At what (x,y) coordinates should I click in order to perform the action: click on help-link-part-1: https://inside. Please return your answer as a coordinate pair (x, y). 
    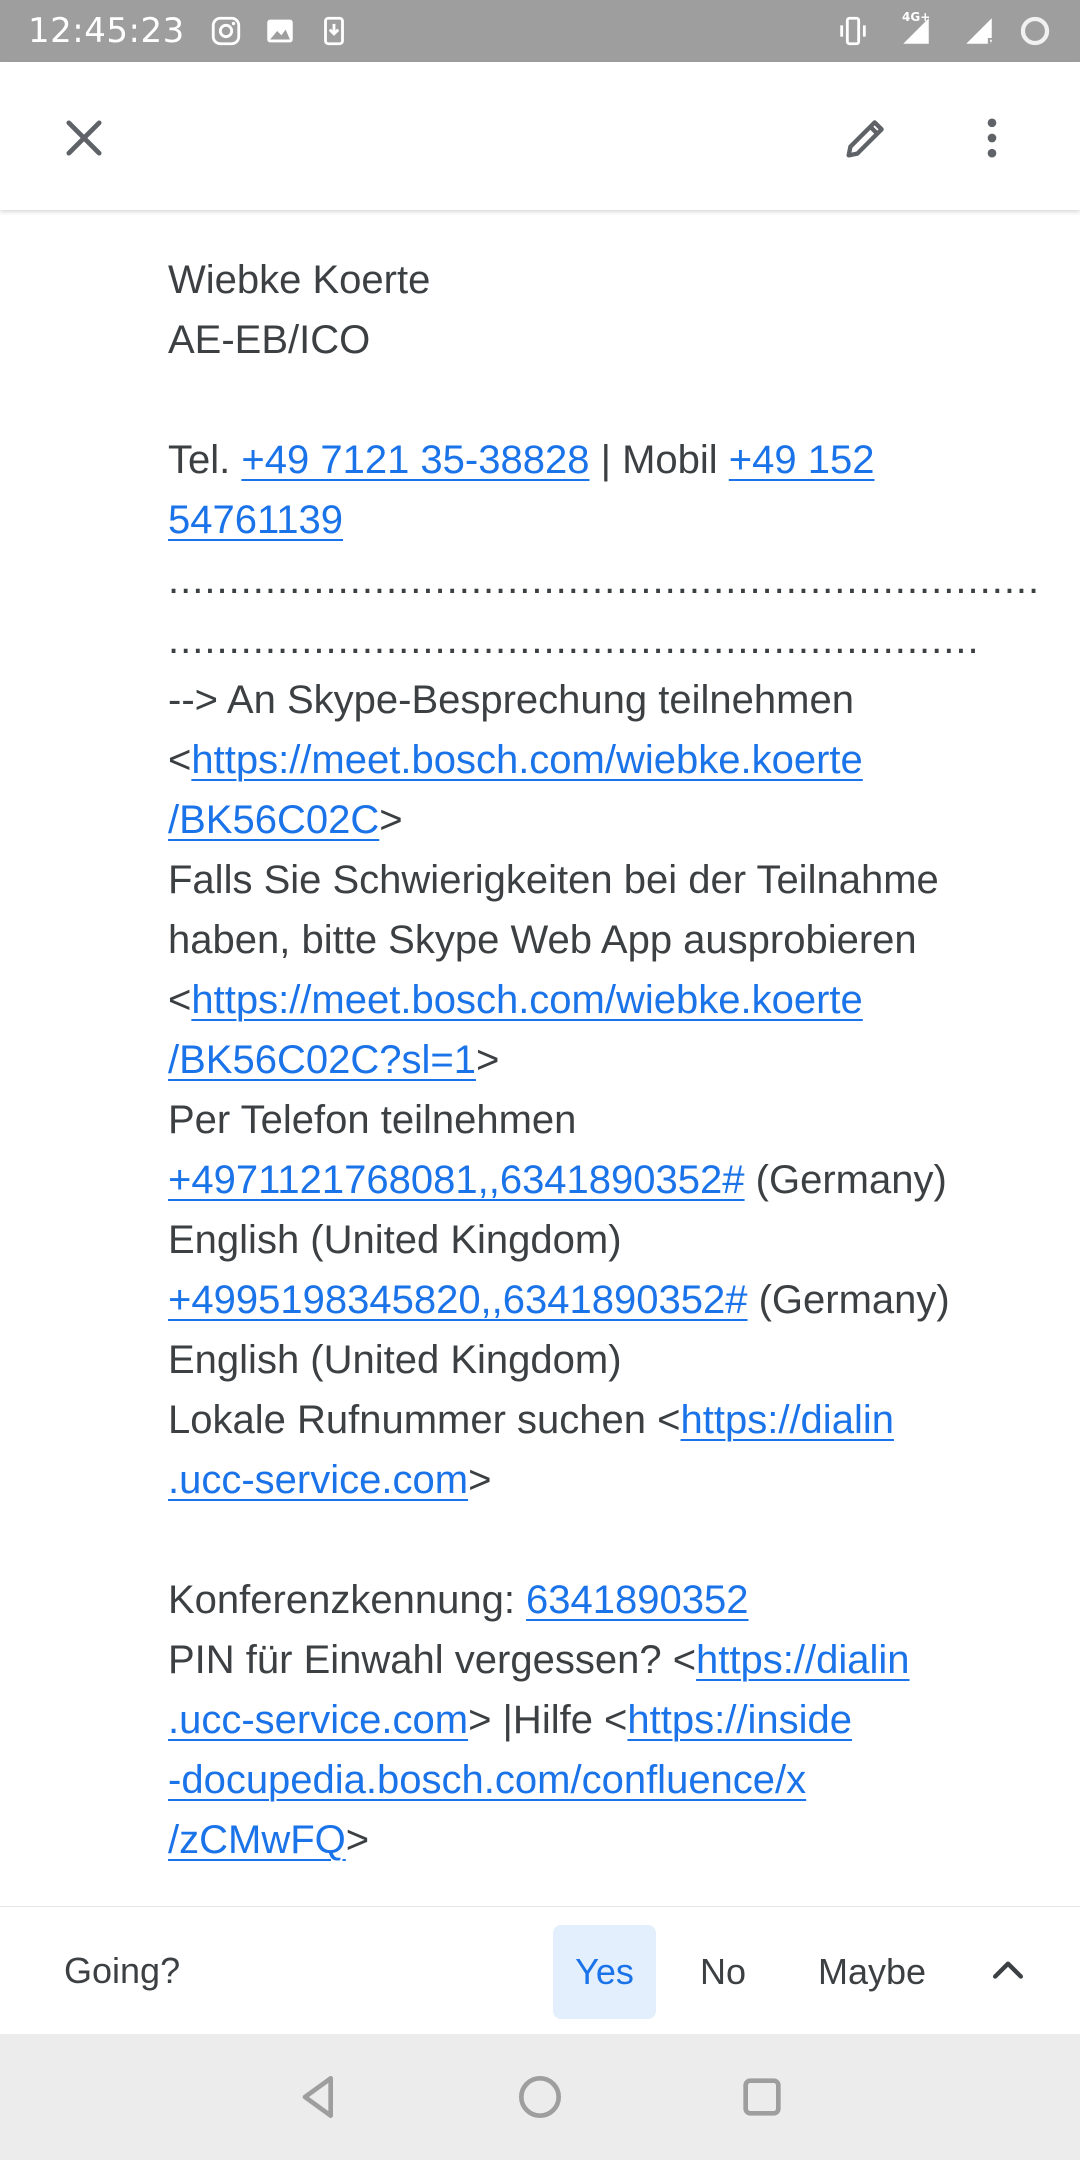
    Looking at the image, I should click on (739, 1720).